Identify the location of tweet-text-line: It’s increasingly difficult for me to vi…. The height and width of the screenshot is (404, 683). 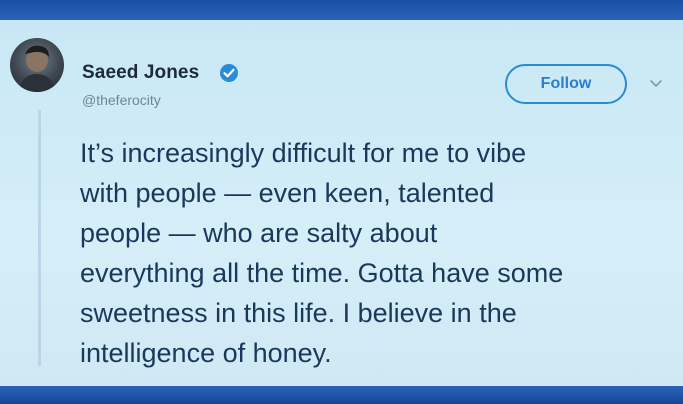
(303, 153).